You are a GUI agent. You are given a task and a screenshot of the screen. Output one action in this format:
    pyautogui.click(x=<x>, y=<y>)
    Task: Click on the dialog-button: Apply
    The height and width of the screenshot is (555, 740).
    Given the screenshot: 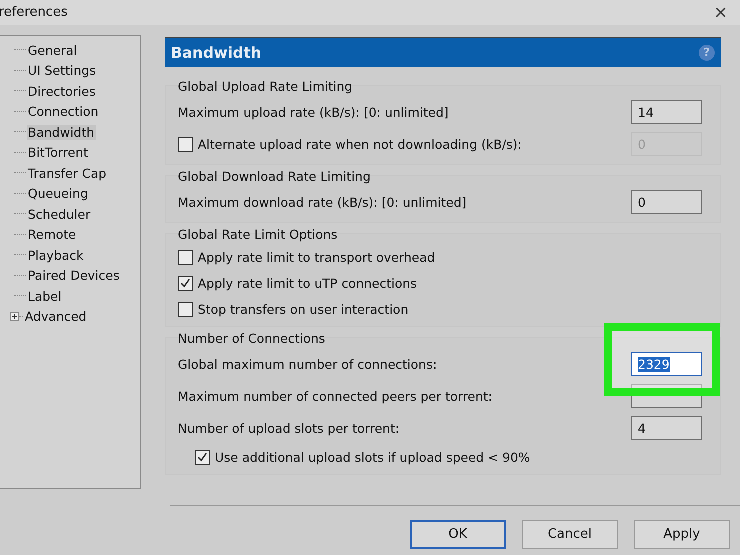 What is the action you would take?
    pyautogui.click(x=682, y=534)
    